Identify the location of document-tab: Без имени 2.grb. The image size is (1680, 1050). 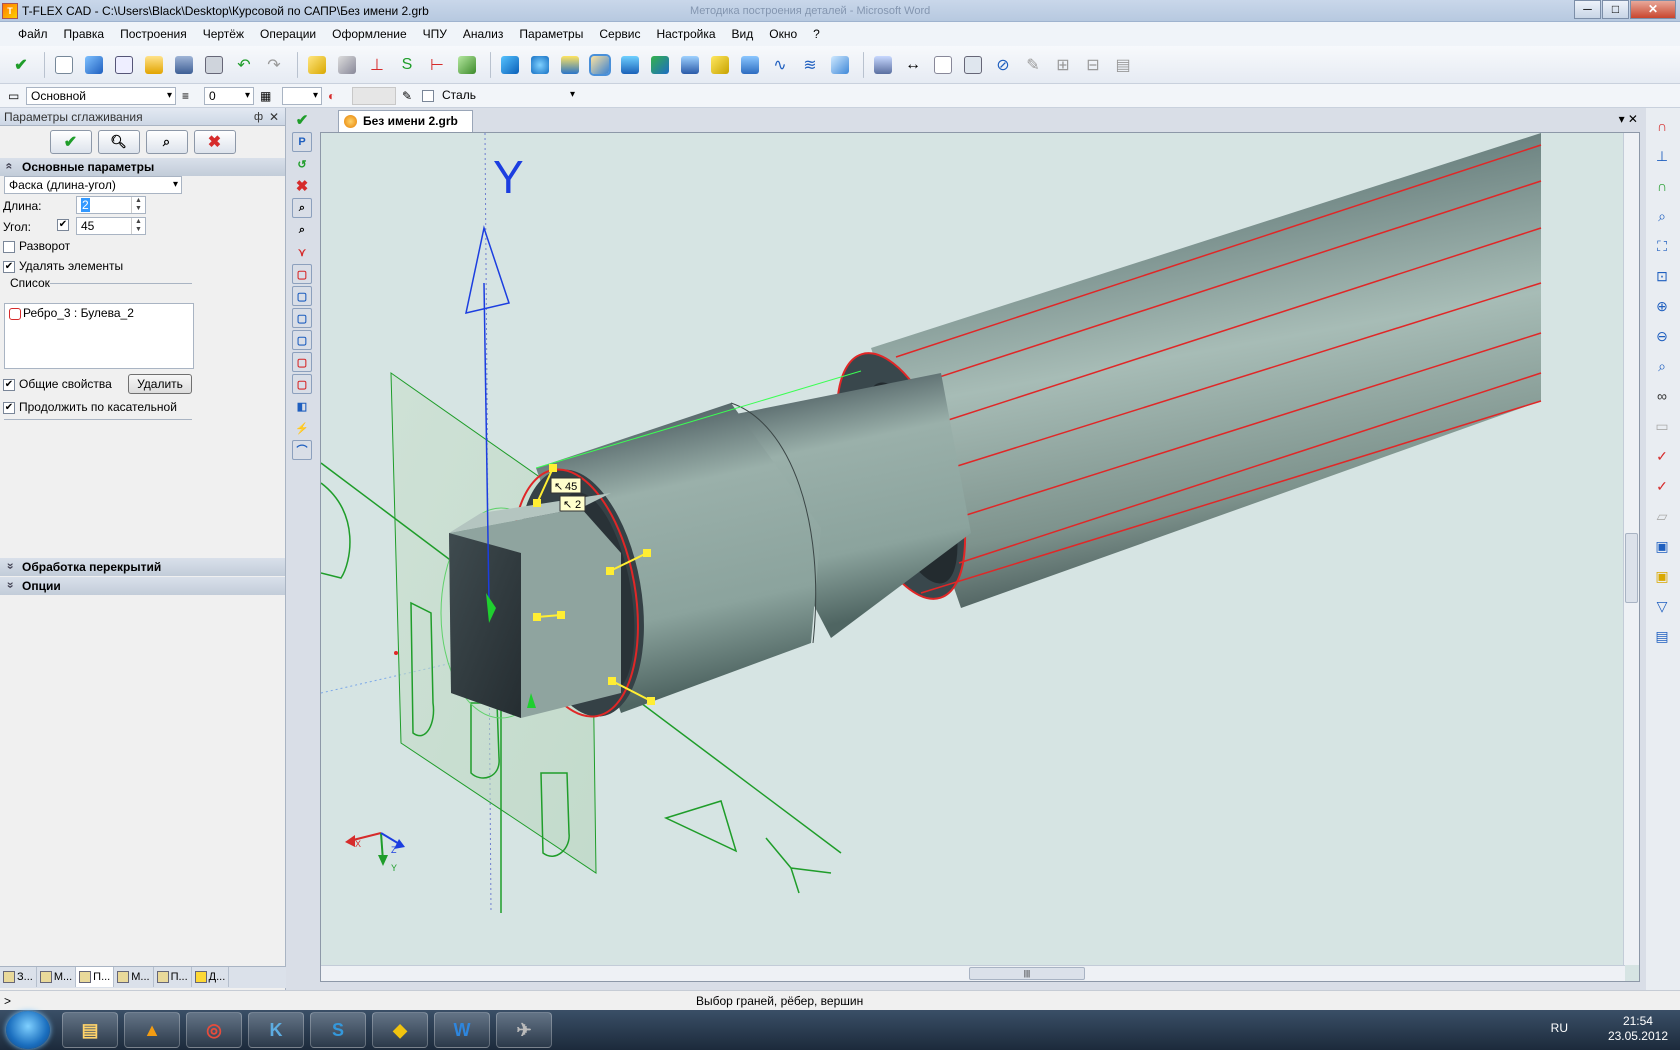
(405, 121).